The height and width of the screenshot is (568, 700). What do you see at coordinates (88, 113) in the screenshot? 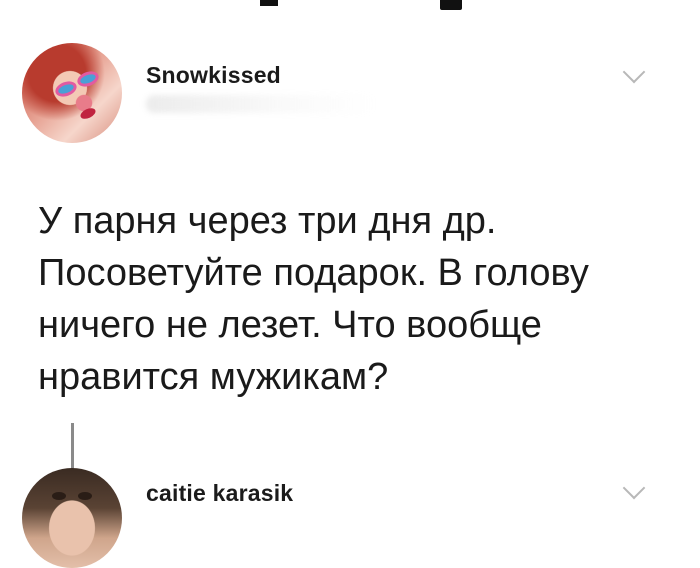
I see `avatar-lips` at bounding box center [88, 113].